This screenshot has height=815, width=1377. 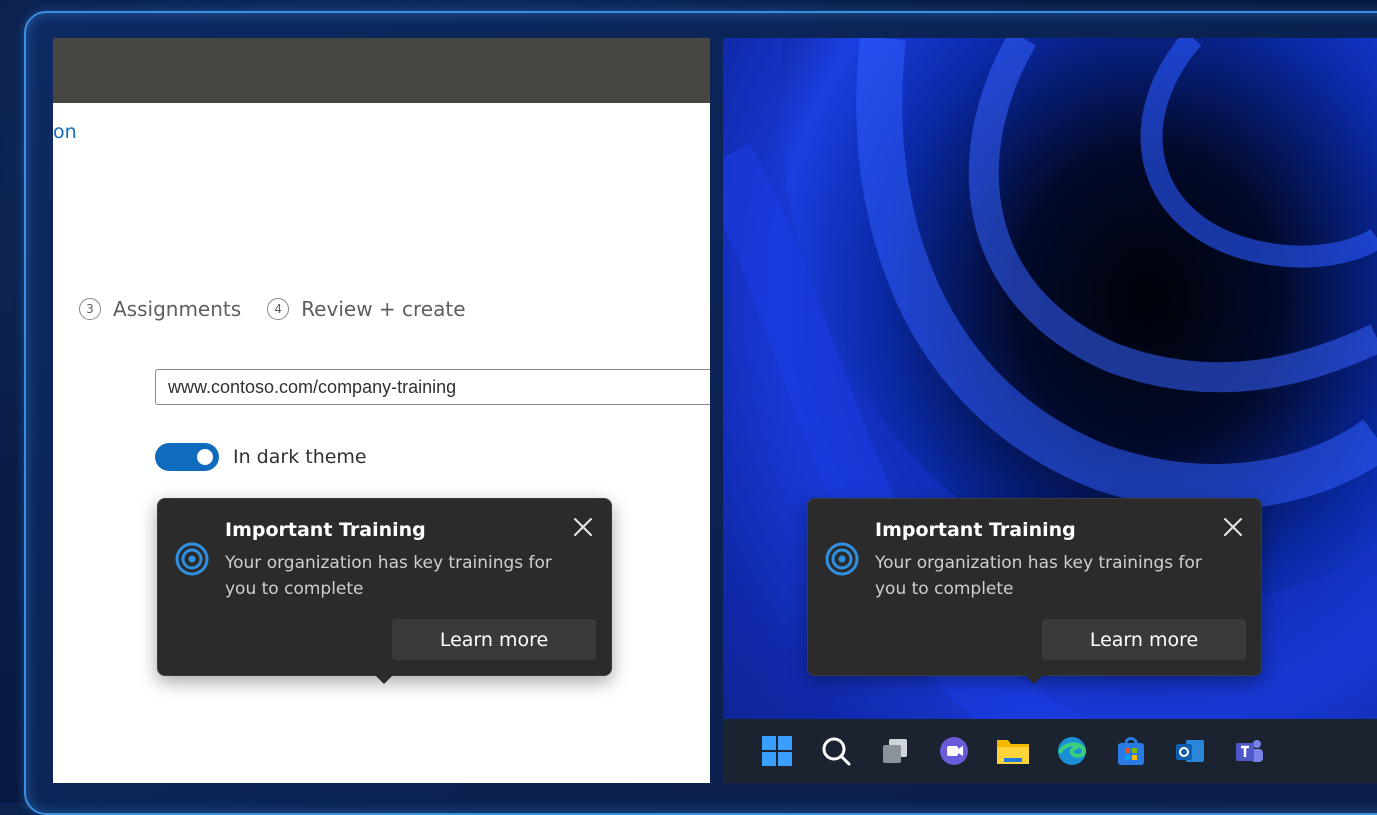 I want to click on step-review-create: 4 Review + create, so click(x=366, y=309).